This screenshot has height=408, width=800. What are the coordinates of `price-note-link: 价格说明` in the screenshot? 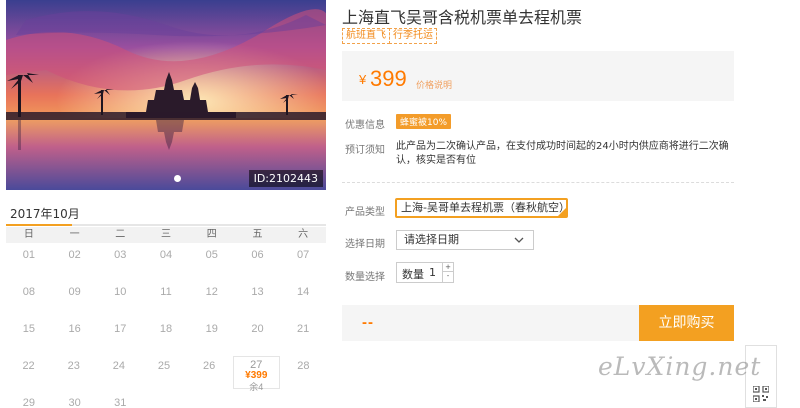 It's located at (434, 84).